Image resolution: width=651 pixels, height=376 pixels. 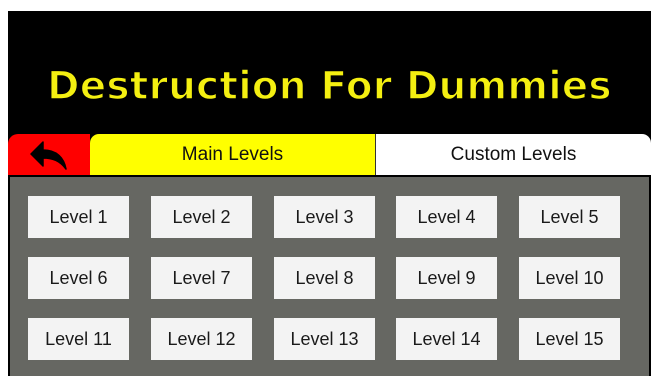 I want to click on level-button-6: Level 6, so click(x=78, y=278).